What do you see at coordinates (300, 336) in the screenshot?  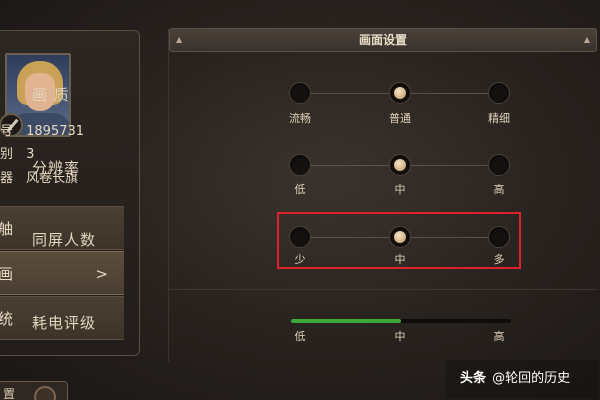 I see `power-option-label: 低` at bounding box center [300, 336].